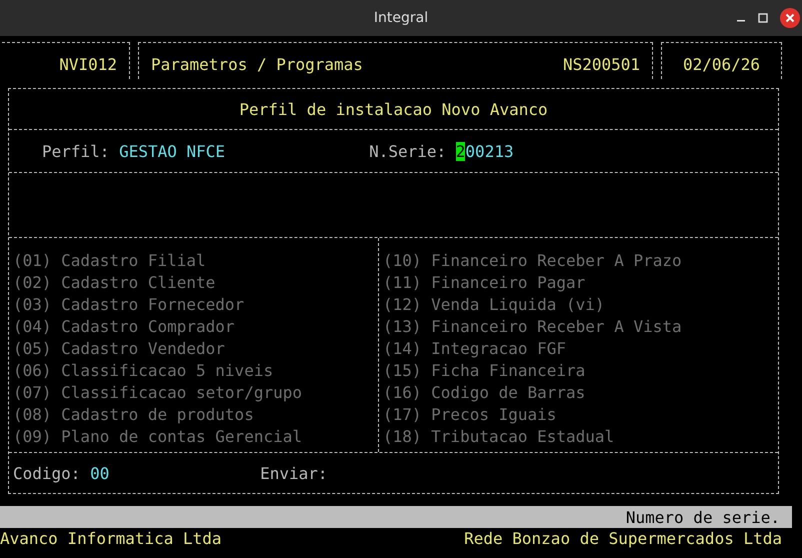 The height and width of the screenshot is (558, 802). What do you see at coordinates (393, 109) in the screenshot?
I see `form-title: Perfil de instalacao Novo Avanco` at bounding box center [393, 109].